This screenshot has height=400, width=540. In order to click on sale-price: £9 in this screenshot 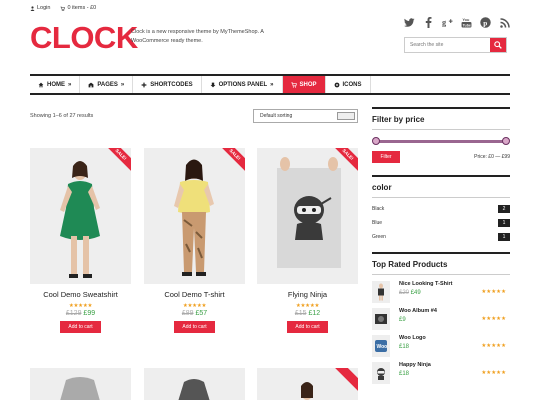, I will do `click(402, 320)`.